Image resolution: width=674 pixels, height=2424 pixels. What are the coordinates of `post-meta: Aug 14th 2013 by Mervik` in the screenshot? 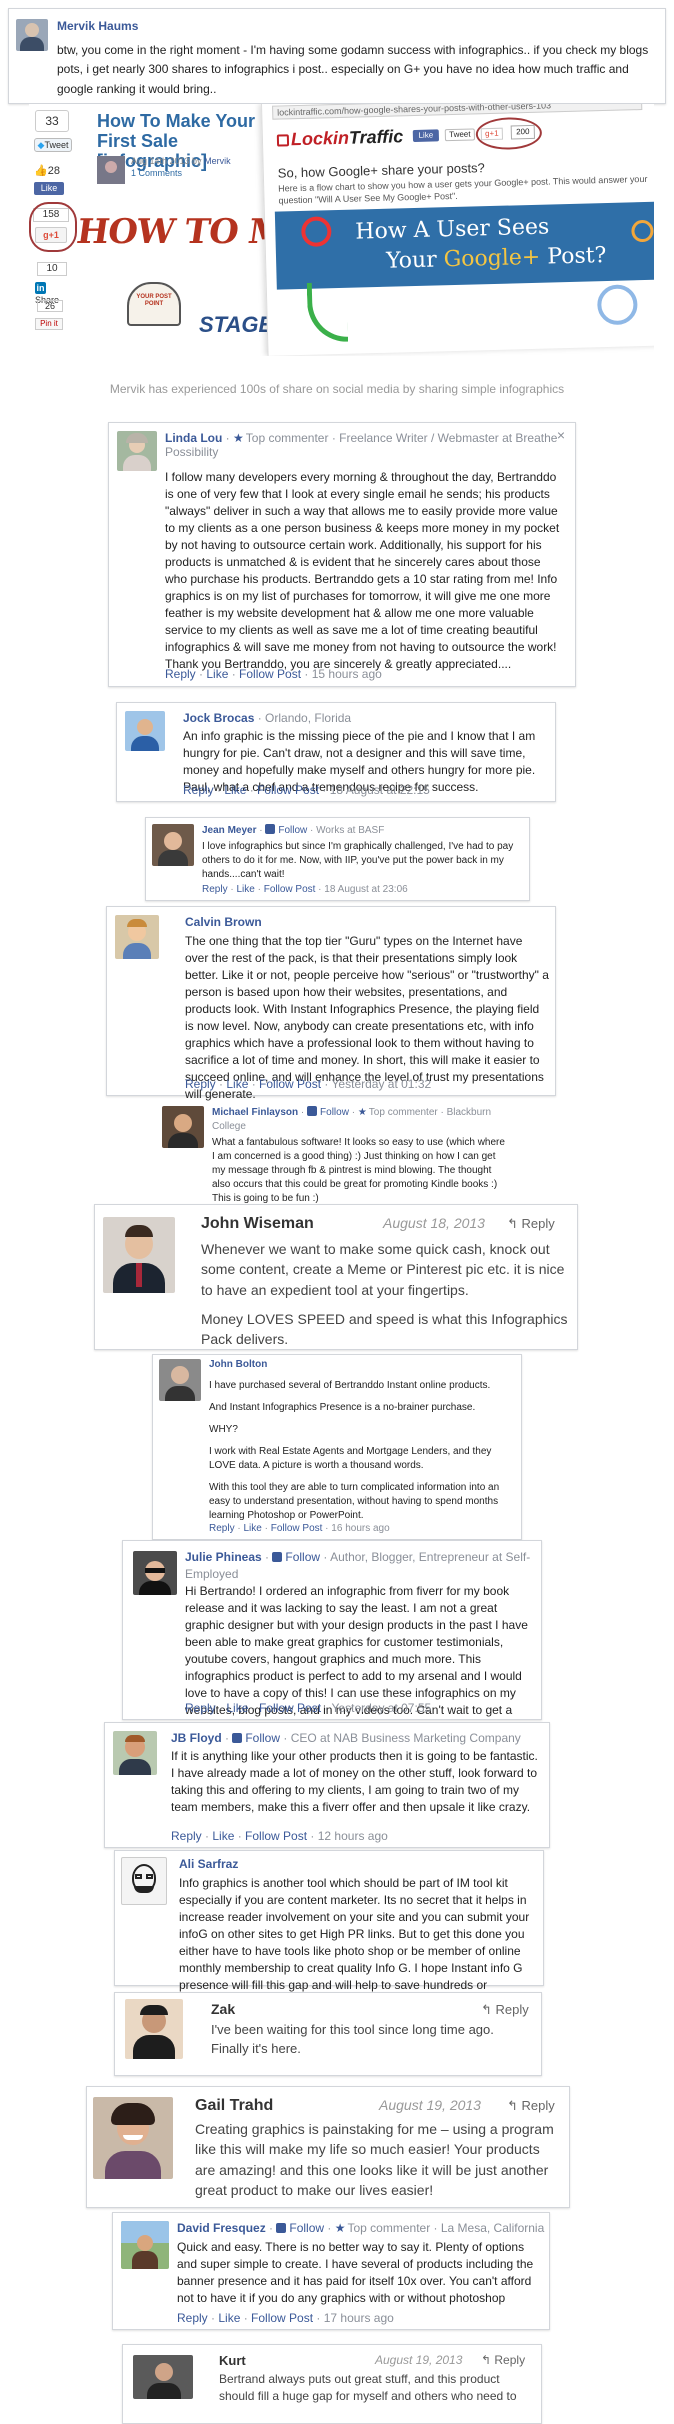 It's located at (181, 161).